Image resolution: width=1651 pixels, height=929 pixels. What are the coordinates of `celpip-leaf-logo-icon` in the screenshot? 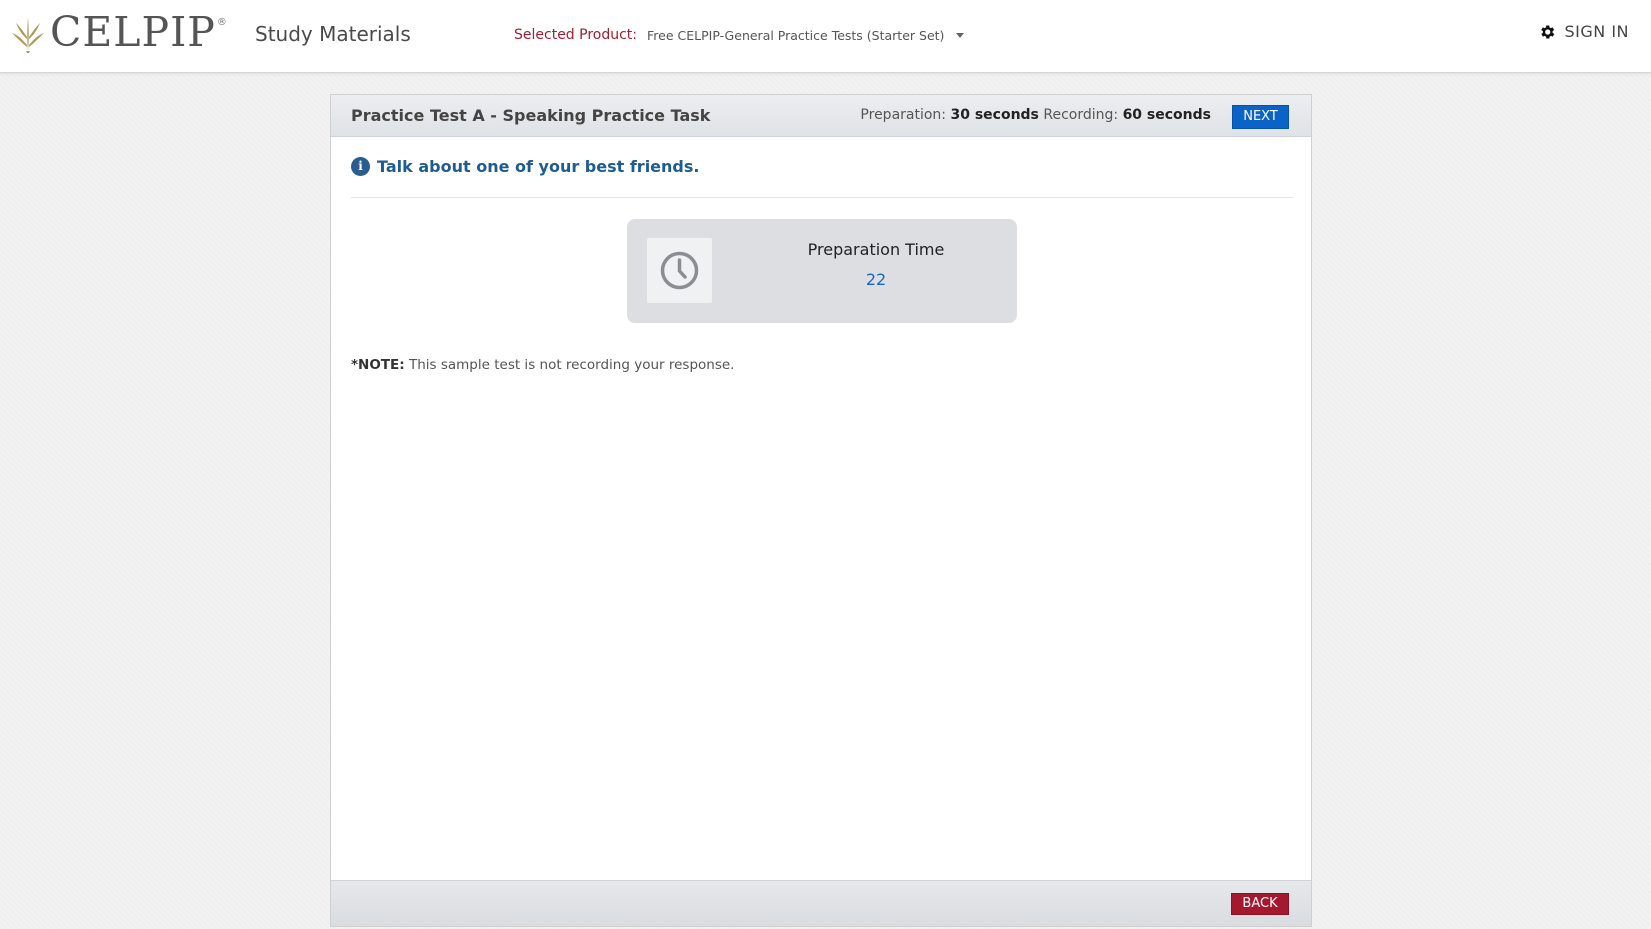 It's located at (28, 35).